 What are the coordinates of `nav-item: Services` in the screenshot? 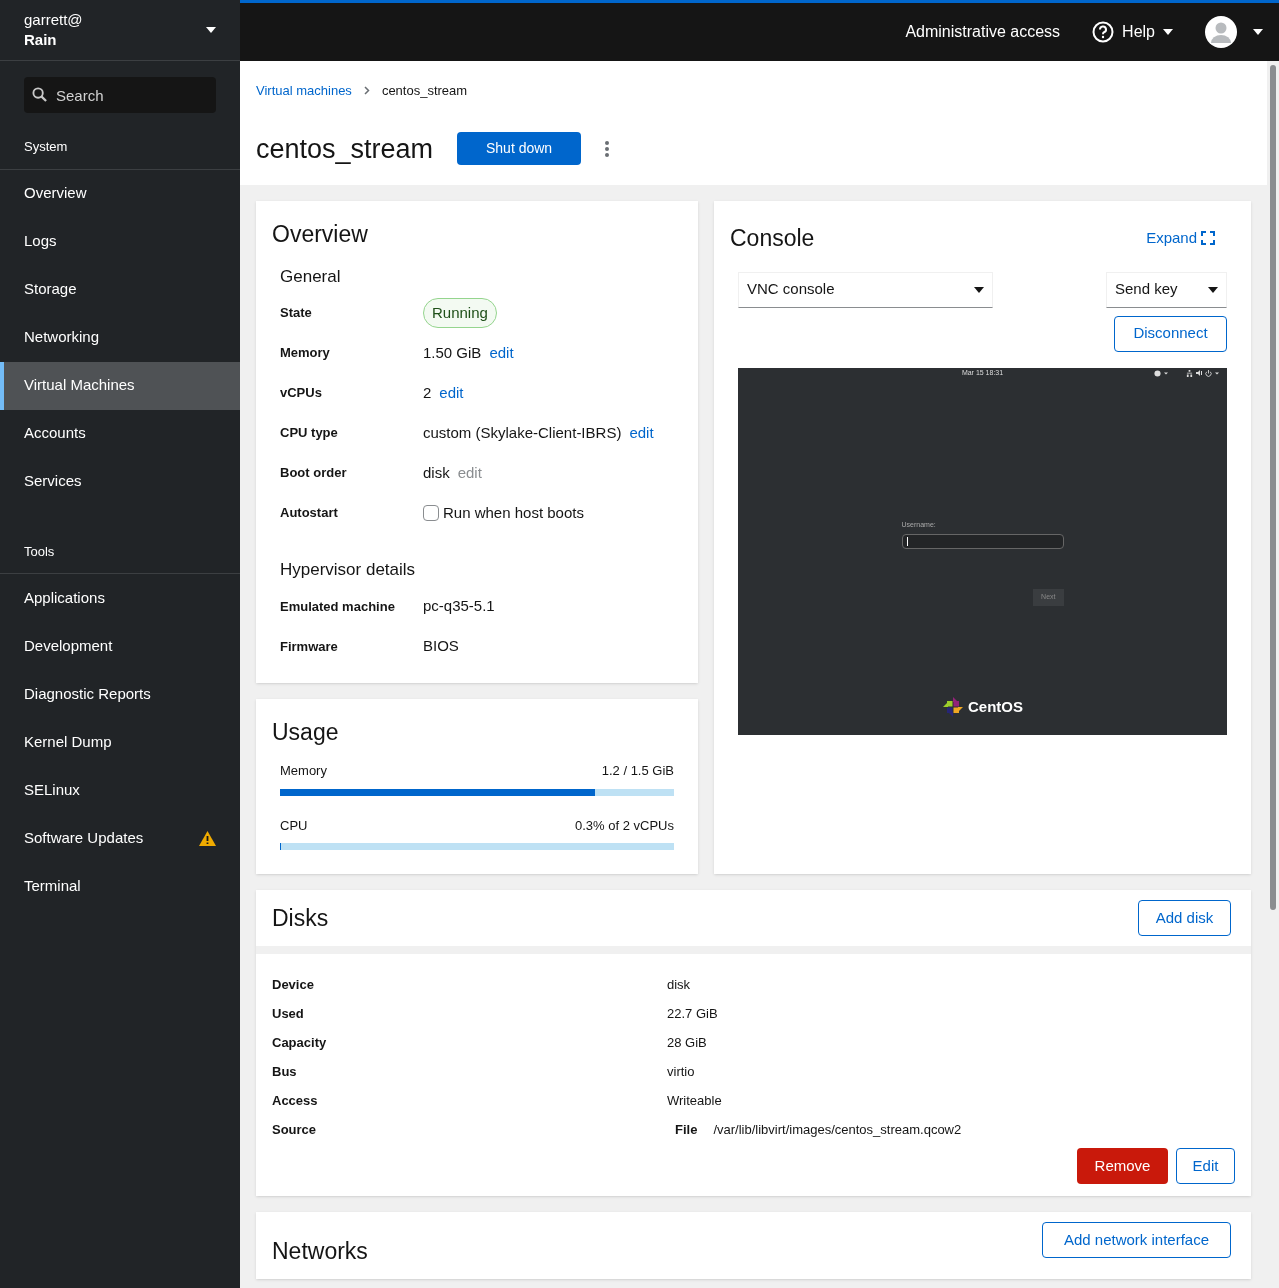 It's located at (120, 481).